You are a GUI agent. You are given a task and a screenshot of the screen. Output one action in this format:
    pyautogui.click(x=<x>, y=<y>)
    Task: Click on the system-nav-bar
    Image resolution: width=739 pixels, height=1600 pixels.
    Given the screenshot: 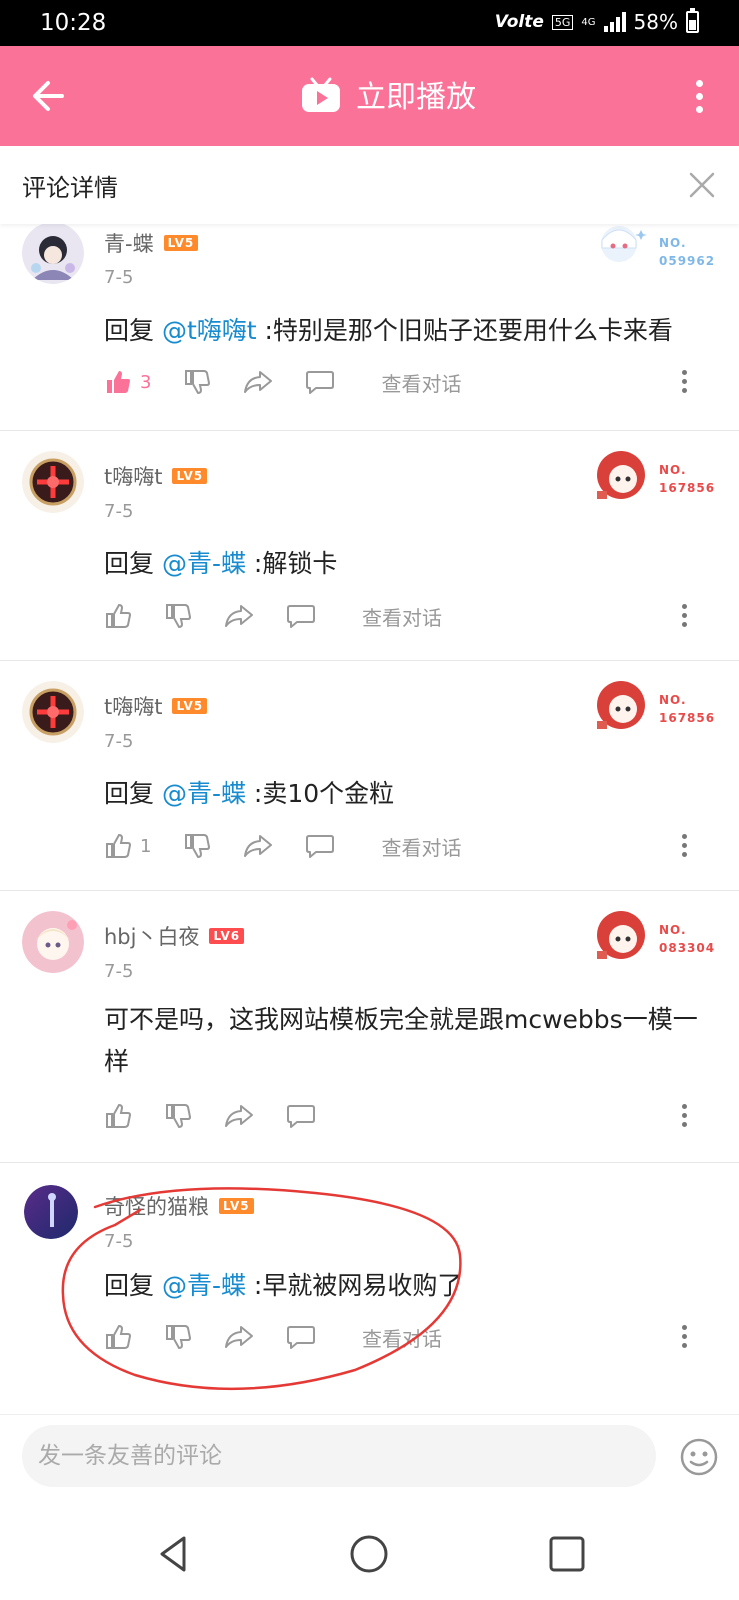 What is the action you would take?
    pyautogui.click(x=369, y=1555)
    